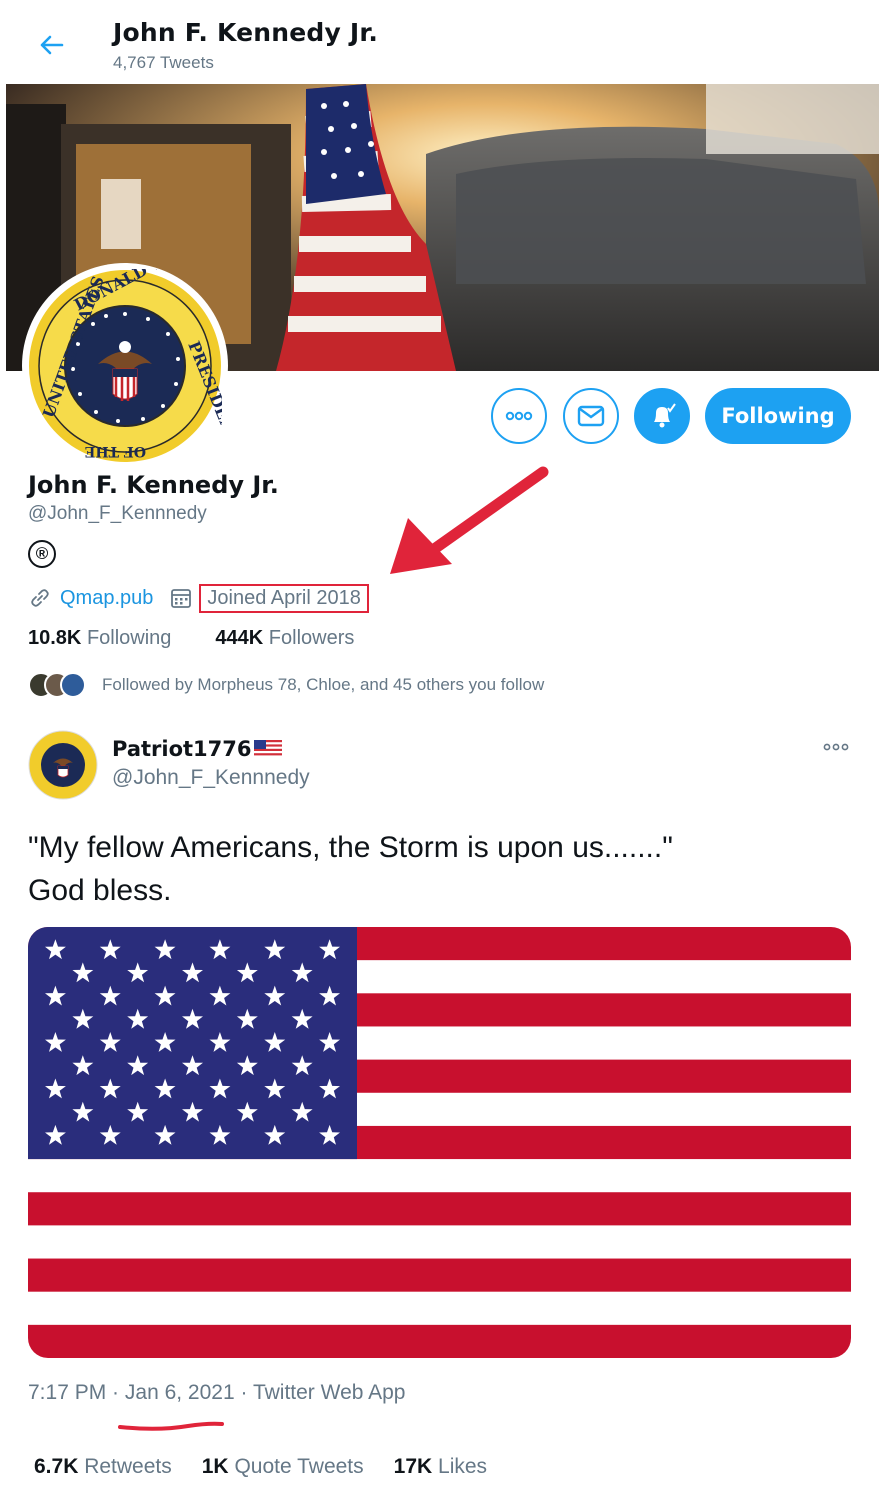 The width and height of the screenshot is (885, 1495). Describe the element at coordinates (163, 62) in the screenshot. I see `tweet-count: 4,767 Tweets` at that location.